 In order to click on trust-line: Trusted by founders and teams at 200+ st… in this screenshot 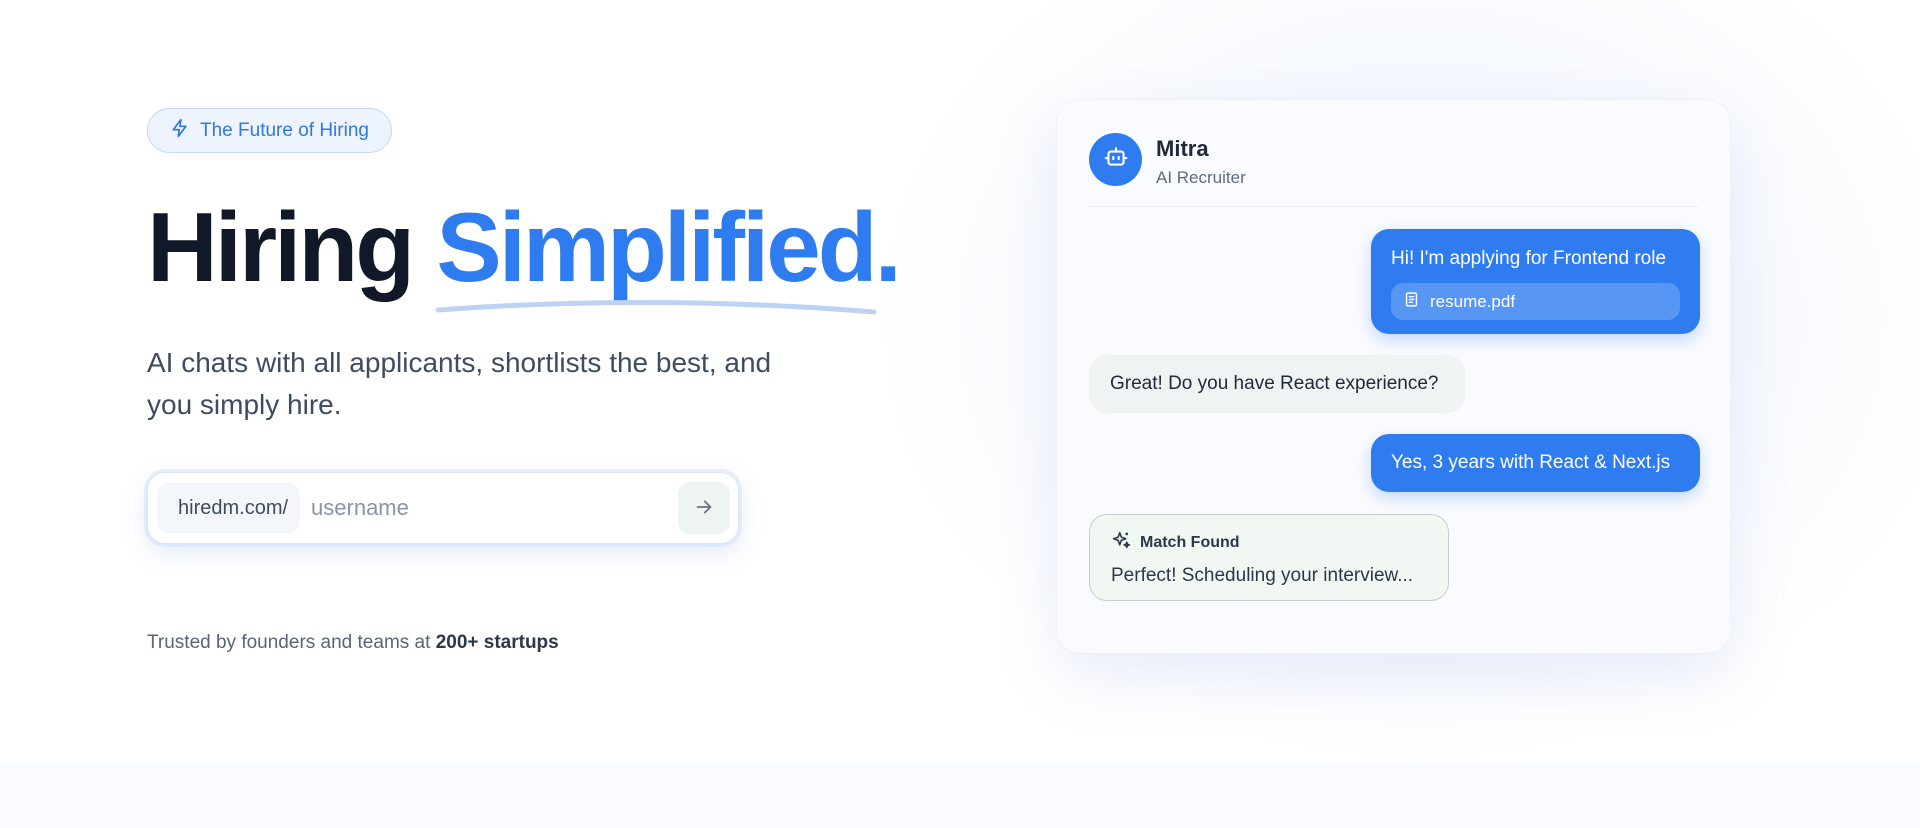, I will do `click(527, 643)`.